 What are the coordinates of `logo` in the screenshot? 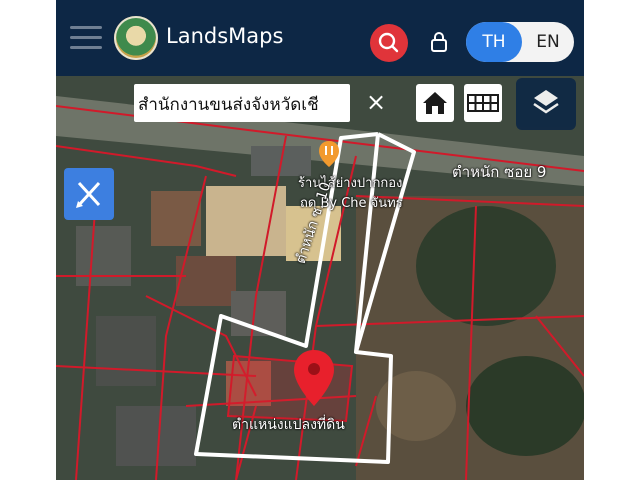 It's located at (136, 38).